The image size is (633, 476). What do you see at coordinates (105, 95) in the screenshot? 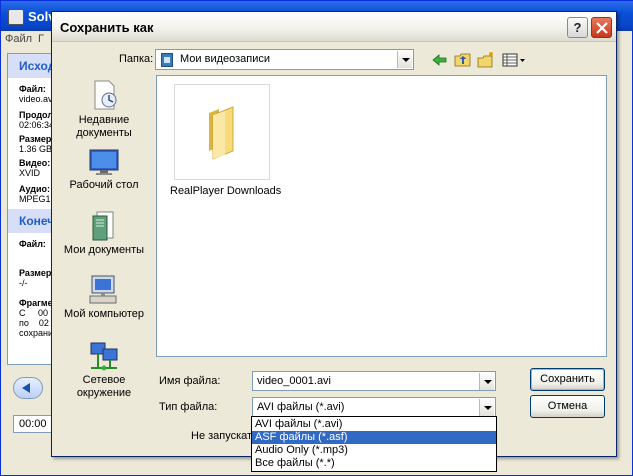
I see `recent-documents-icon` at bounding box center [105, 95].